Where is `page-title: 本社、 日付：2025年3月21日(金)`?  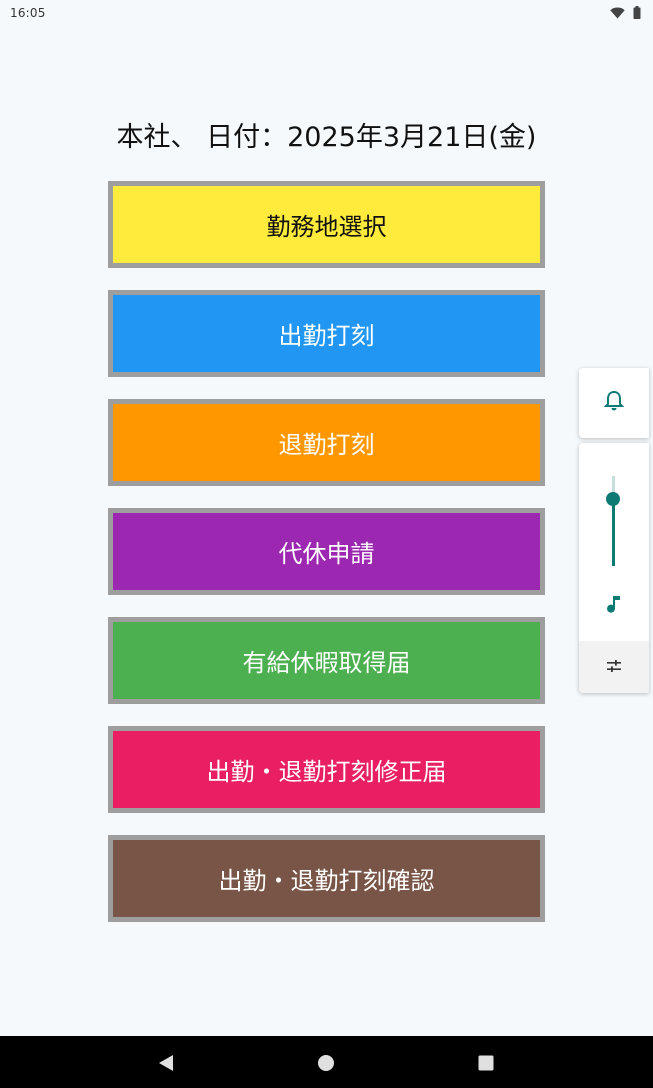
page-title: 本社、 日付：2025年3月21日(金) is located at coordinates (326, 137).